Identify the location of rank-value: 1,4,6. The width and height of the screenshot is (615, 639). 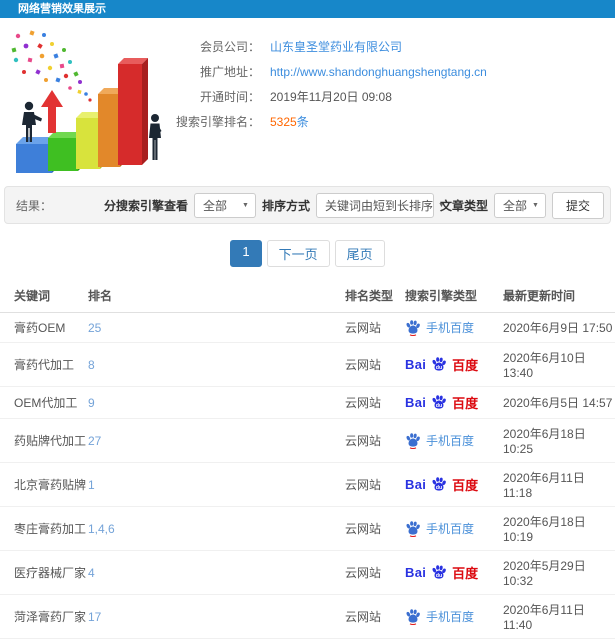
(101, 529).